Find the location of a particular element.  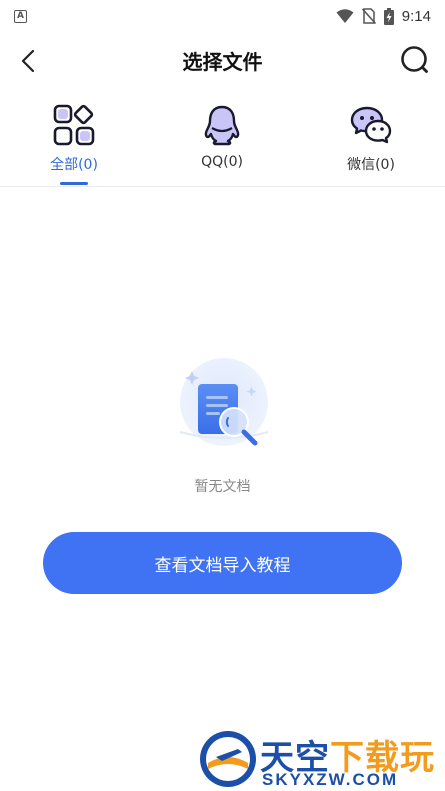

empty-state-message: 暂无文档 is located at coordinates (222, 487).